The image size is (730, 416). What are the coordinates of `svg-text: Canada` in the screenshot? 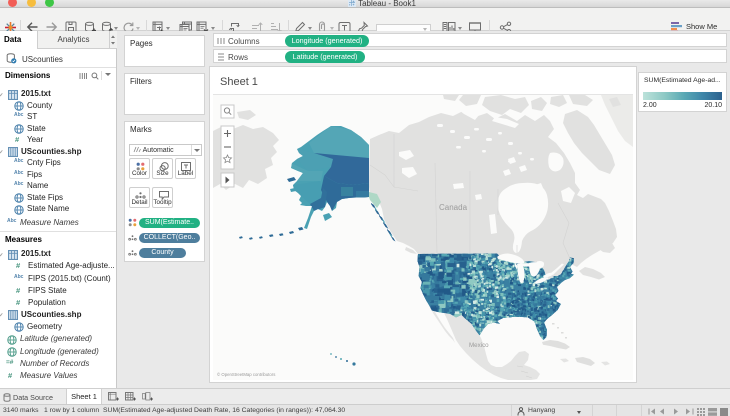 It's located at (453, 207).